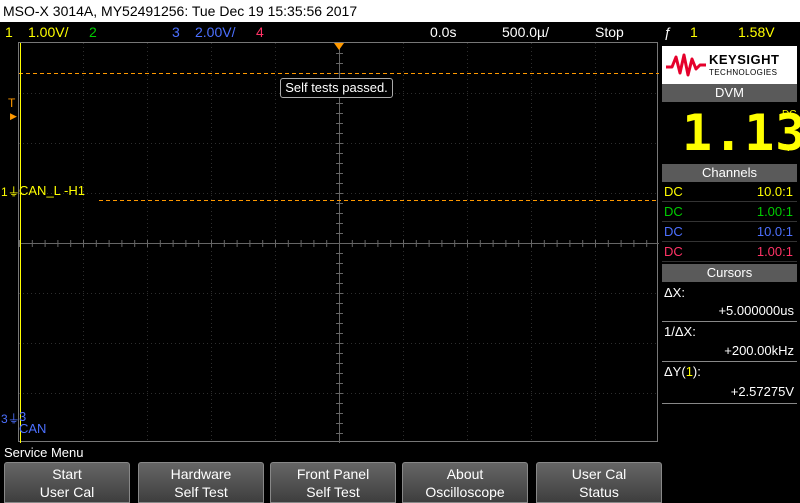 The width and height of the screenshot is (800, 503). What do you see at coordinates (674, 292) in the screenshot?
I see `cursor-dx-label: ΔX:` at bounding box center [674, 292].